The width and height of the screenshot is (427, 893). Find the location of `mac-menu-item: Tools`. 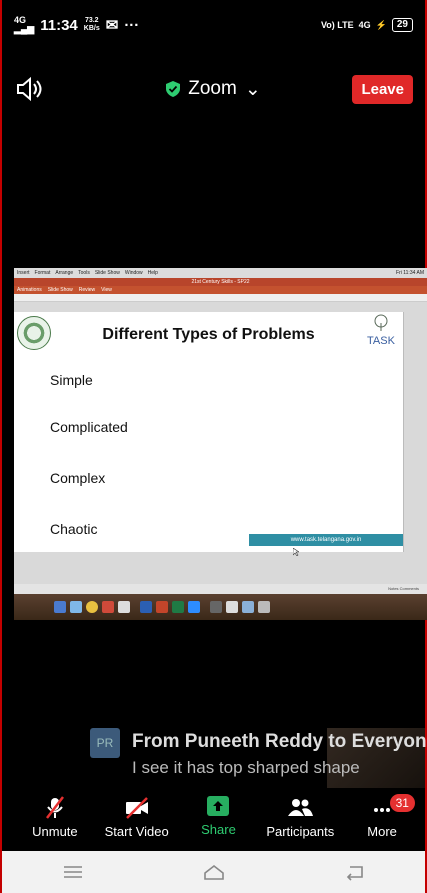

mac-menu-item: Tools is located at coordinates (84, 273).